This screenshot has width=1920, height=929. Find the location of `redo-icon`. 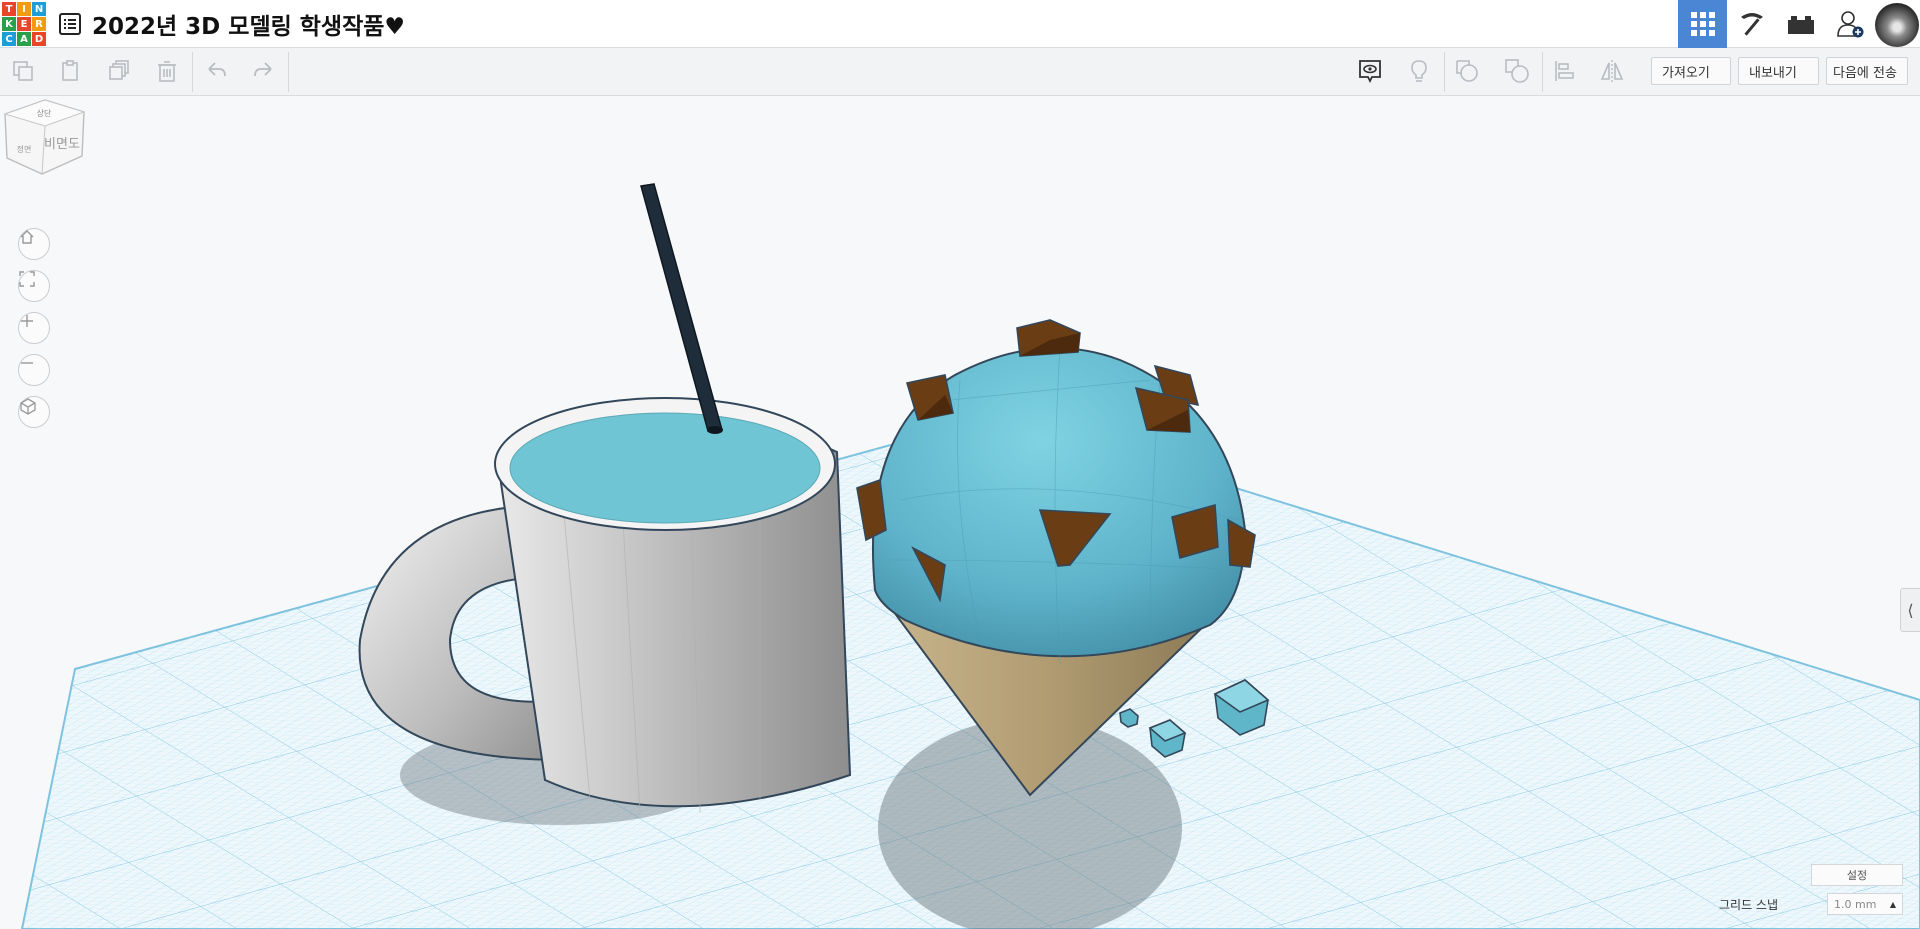

redo-icon is located at coordinates (263, 69).